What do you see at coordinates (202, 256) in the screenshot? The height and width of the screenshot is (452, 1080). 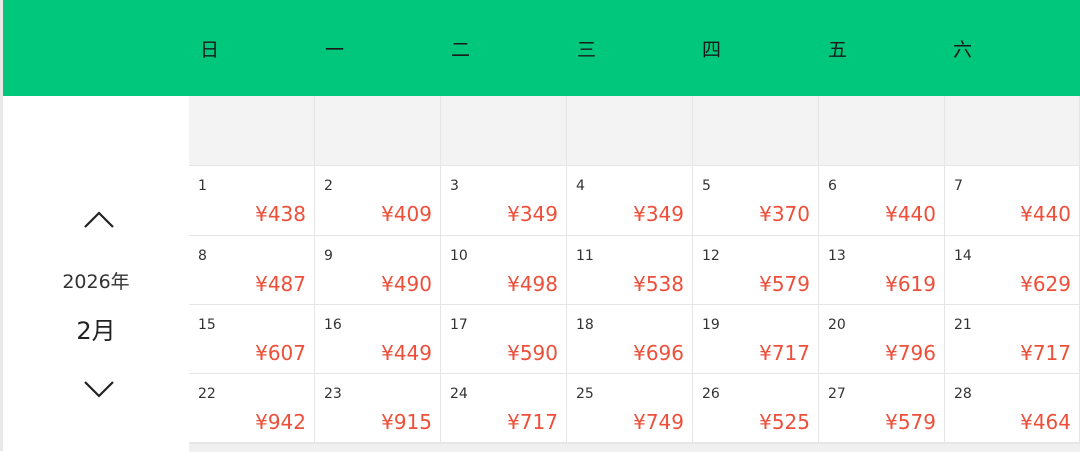 I see `day-number: 8` at bounding box center [202, 256].